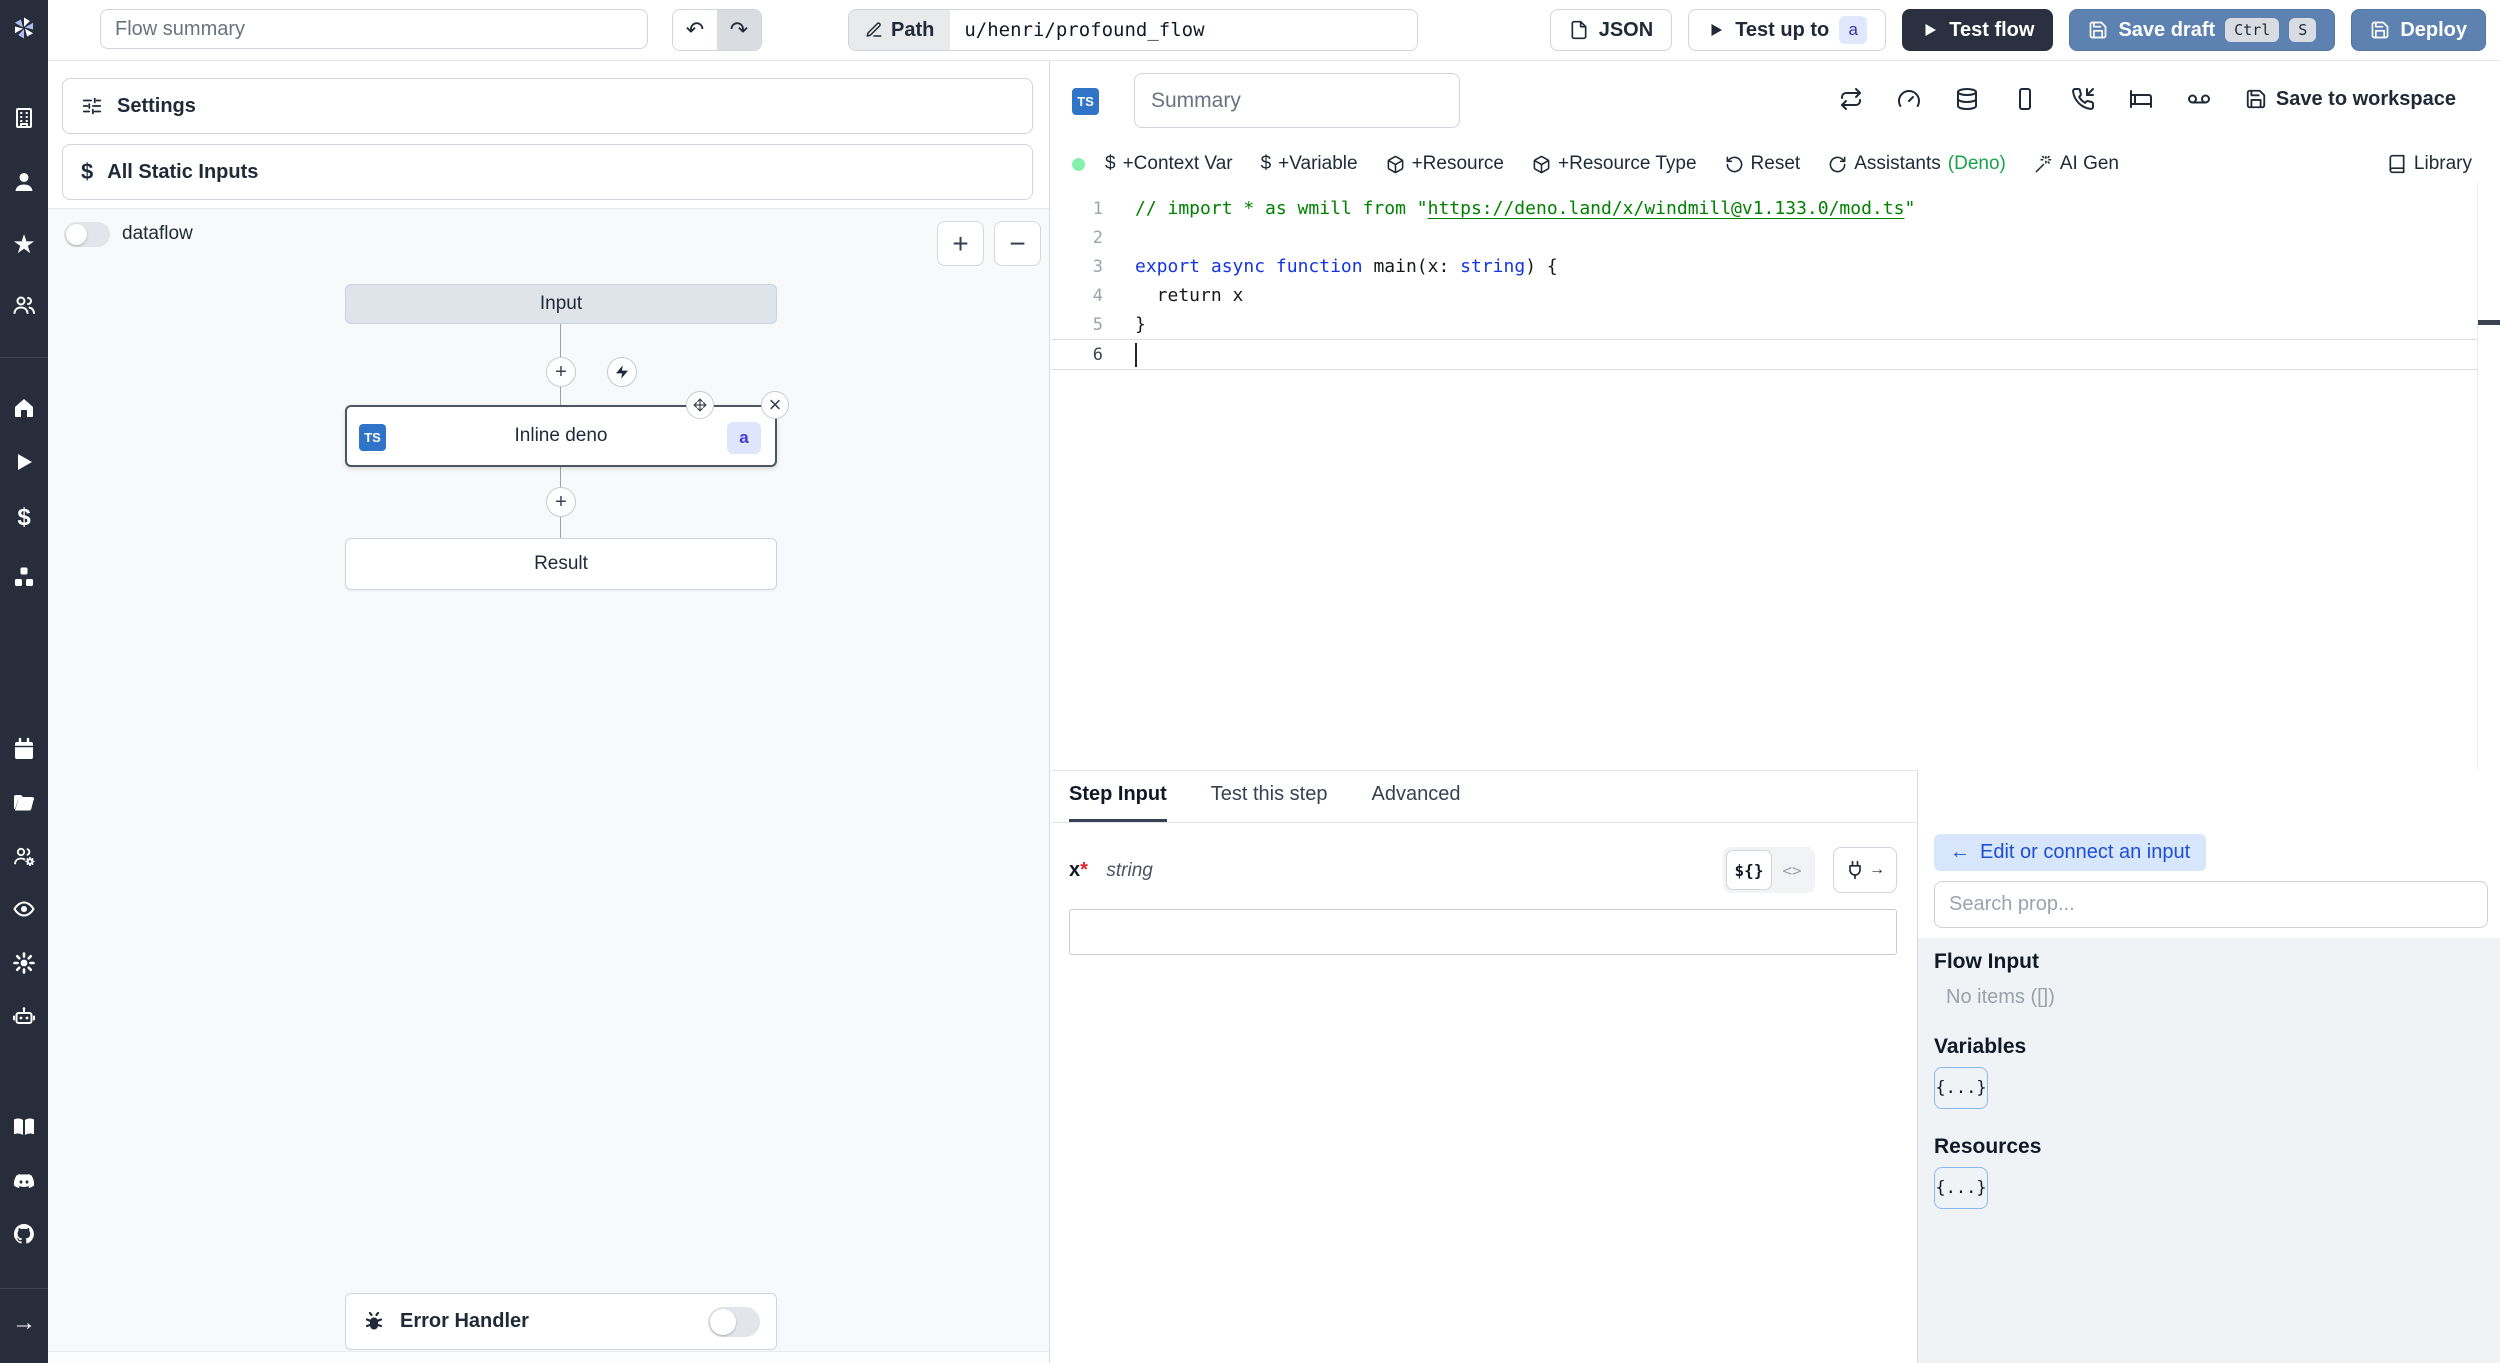 Image resolution: width=2500 pixels, height=1363 pixels. Describe the element at coordinates (24, 749) in the screenshot. I see `schedules-calendar-icon` at that location.